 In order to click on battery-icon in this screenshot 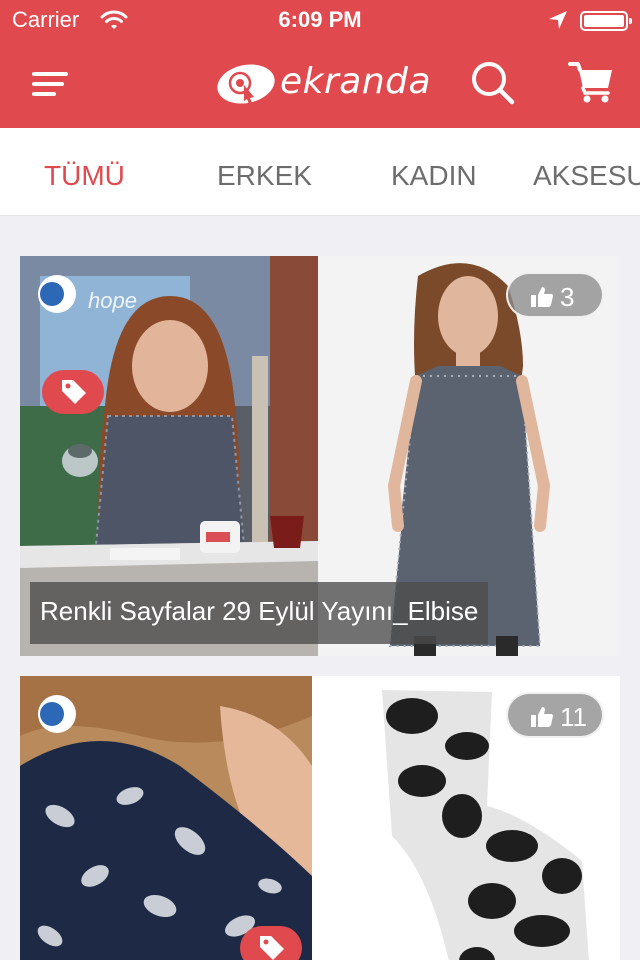, I will do `click(606, 21)`.